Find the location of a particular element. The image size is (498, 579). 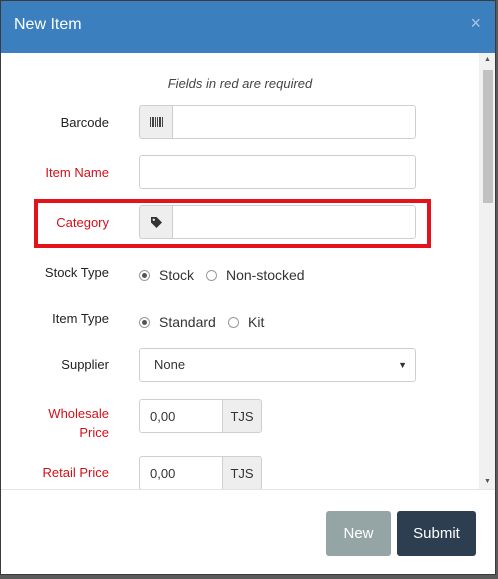

retail-price-input is located at coordinates (181, 472).